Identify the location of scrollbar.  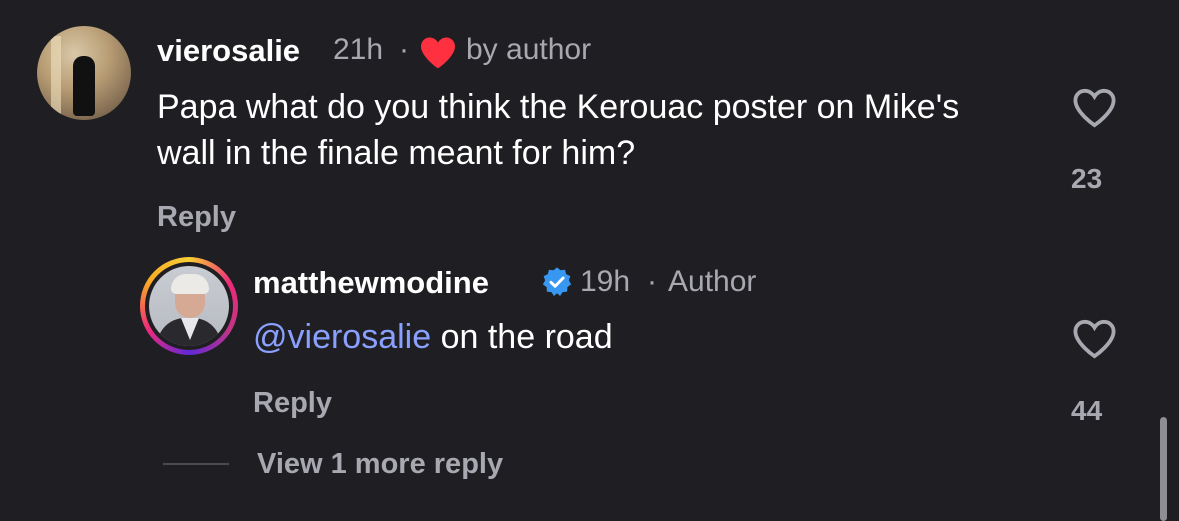
(1163, 469).